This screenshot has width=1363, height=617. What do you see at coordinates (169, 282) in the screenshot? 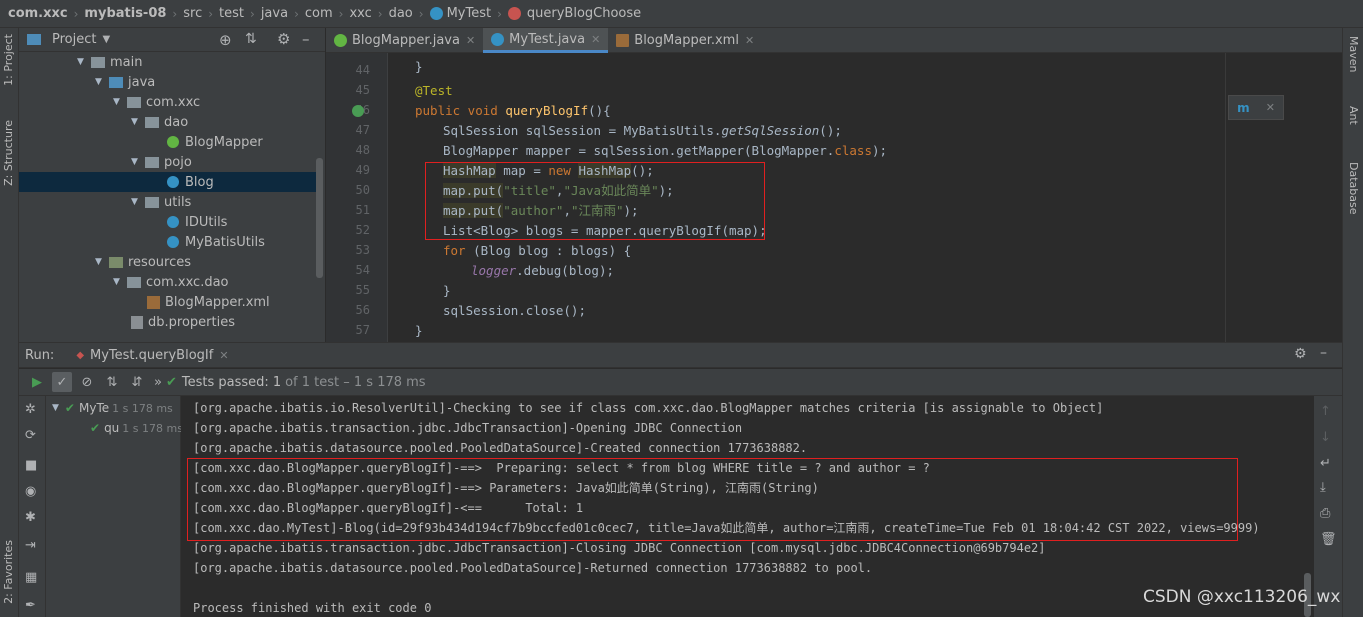
I see `tree-item: ▼ com.xxc.dao` at bounding box center [169, 282].